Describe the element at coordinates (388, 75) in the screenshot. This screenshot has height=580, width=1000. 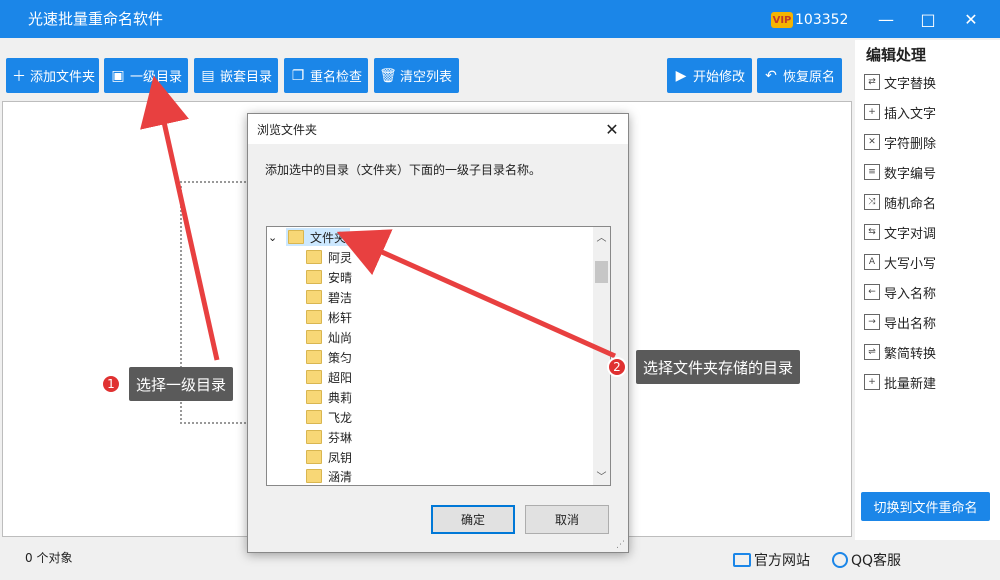
I see `trash-icon: 🗑` at that location.